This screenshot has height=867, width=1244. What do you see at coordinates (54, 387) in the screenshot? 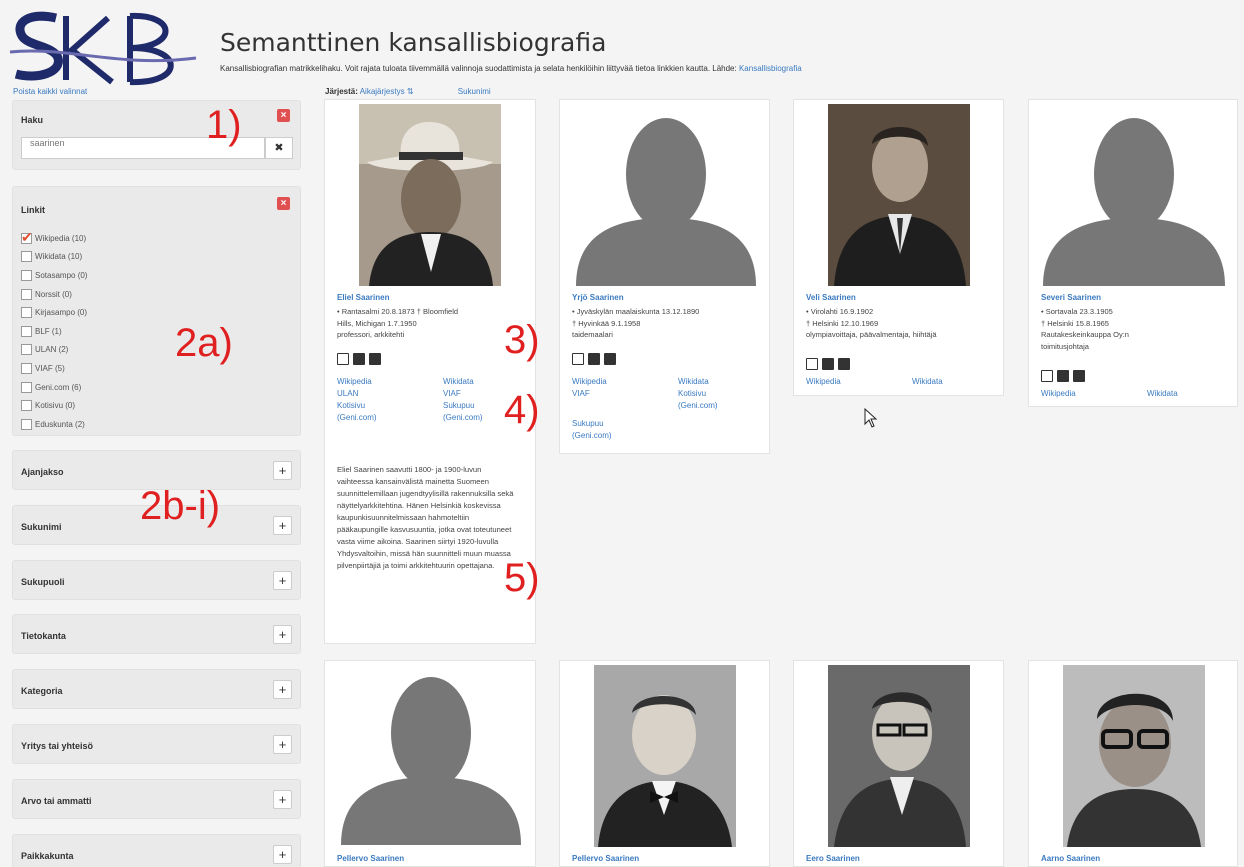
I see `checkbox-geni: Geni.com (6)` at bounding box center [54, 387].